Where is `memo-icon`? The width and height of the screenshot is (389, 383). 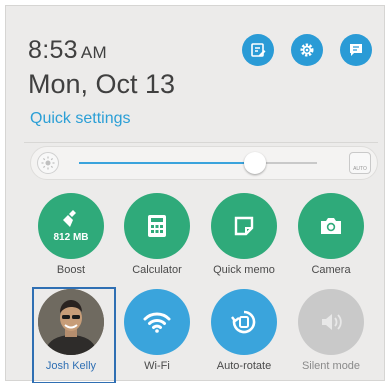
memo-icon is located at coordinates (244, 226).